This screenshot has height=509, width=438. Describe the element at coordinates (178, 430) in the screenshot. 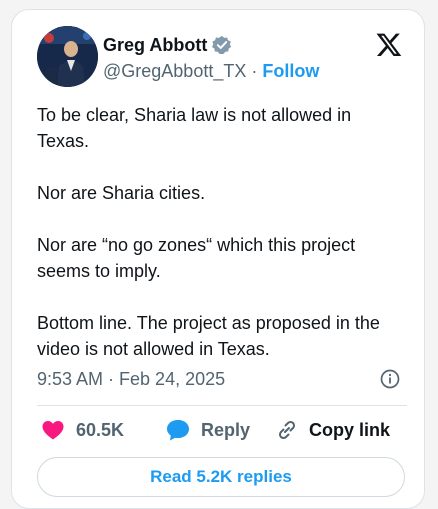

I see `reply-bubble-icon` at that location.